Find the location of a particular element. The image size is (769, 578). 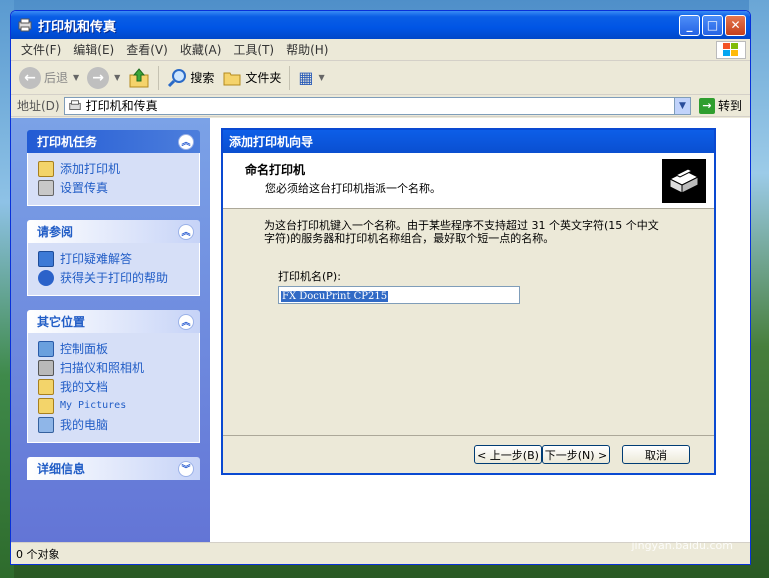

close-button: ✕ is located at coordinates (735, 25).